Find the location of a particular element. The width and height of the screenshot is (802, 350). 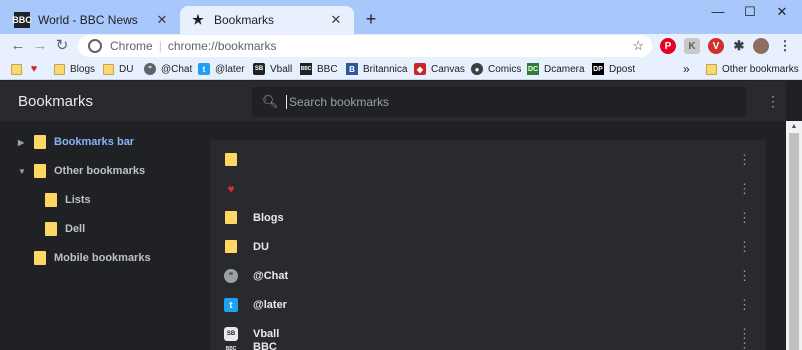

new-tab-button: + is located at coordinates (371, 19).